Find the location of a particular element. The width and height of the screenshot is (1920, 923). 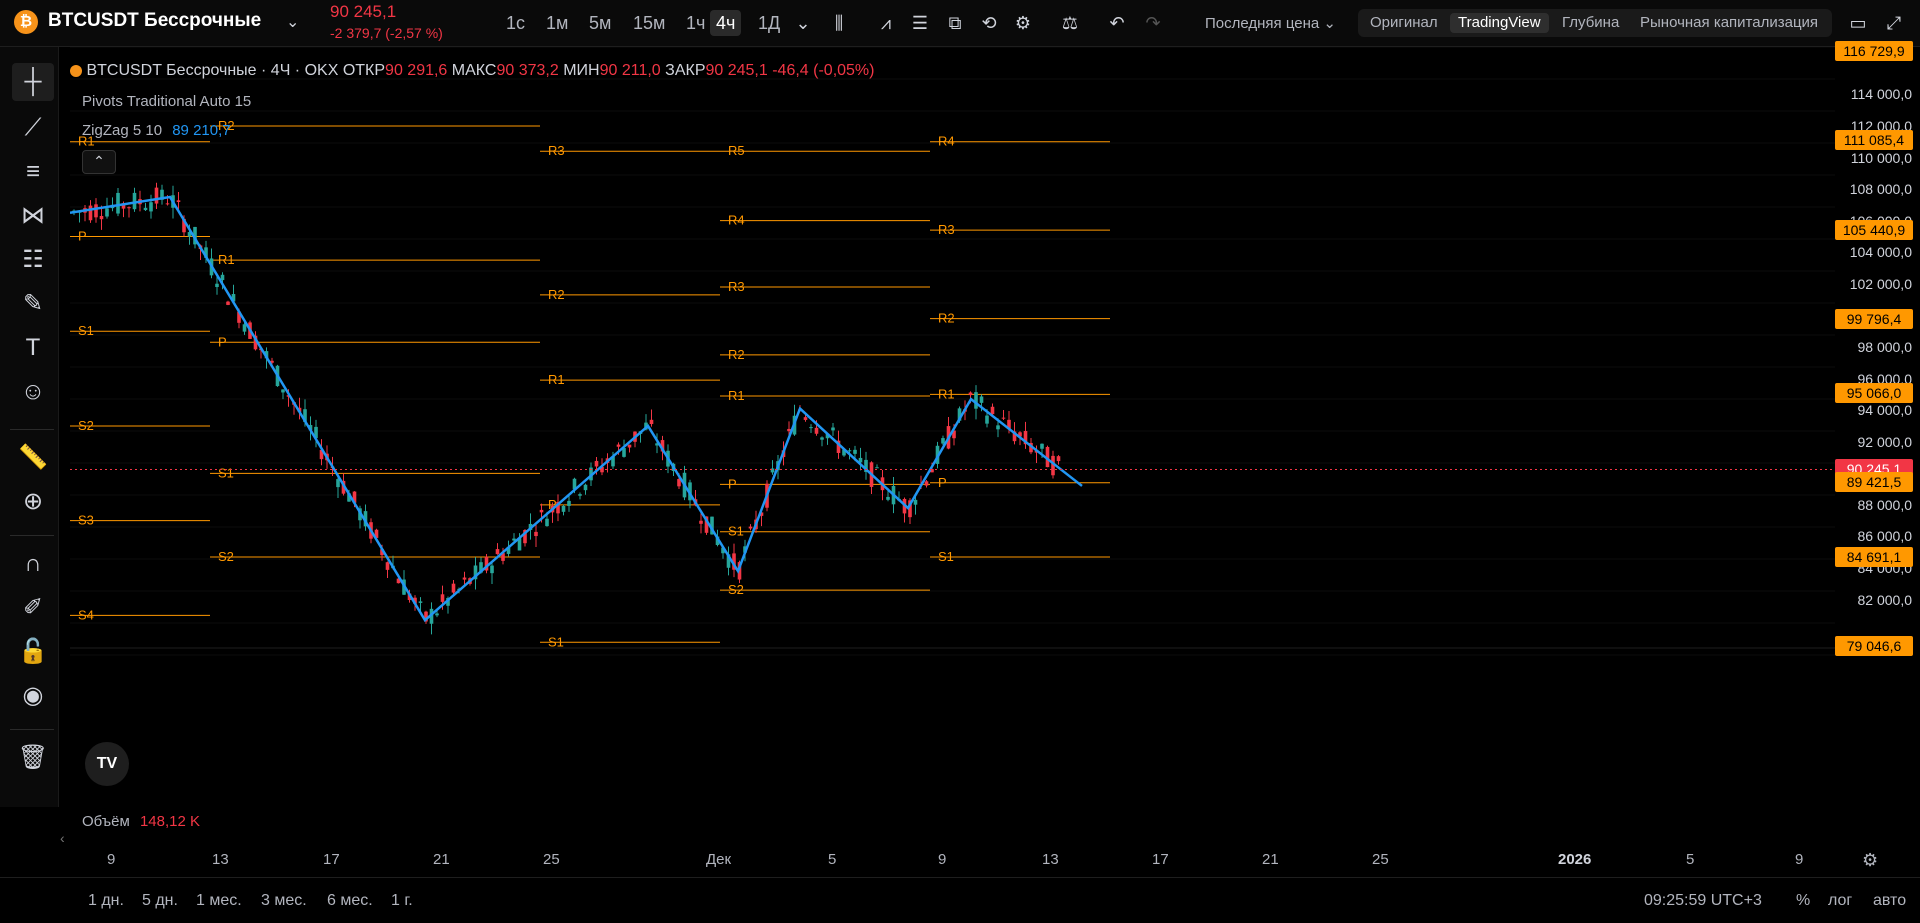

range-1m: 1 мес. is located at coordinates (219, 901).